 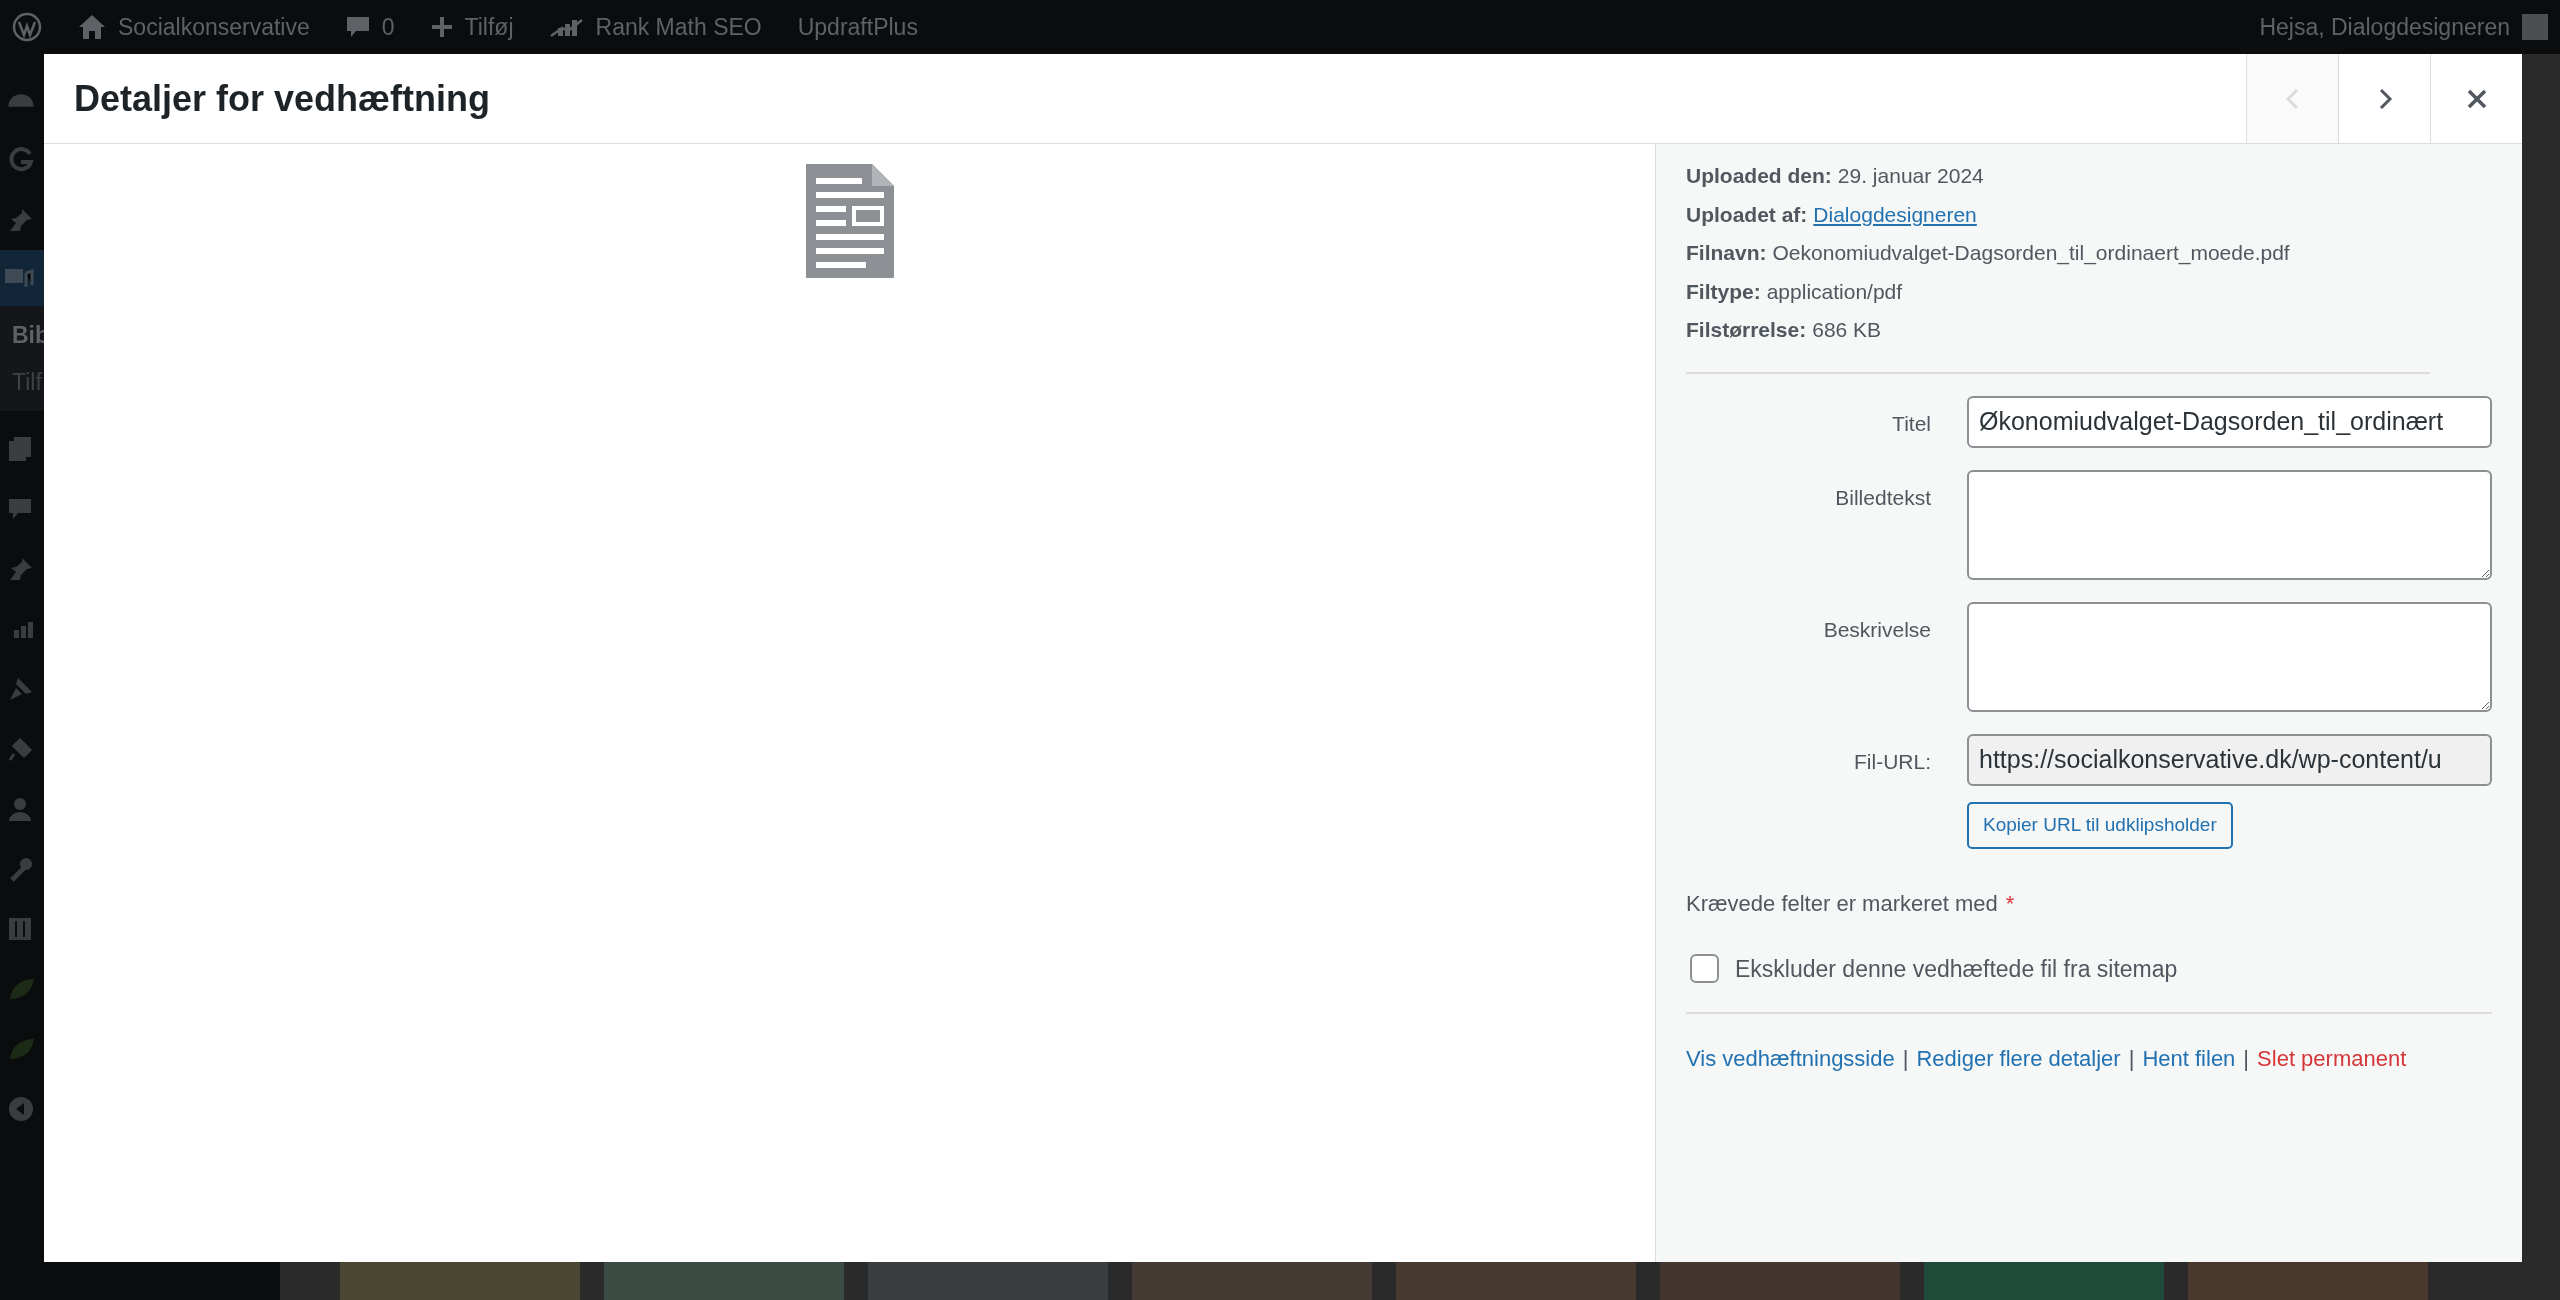 What do you see at coordinates (1842, 903) in the screenshot?
I see `required-note: Krævede felter er markeret med` at bounding box center [1842, 903].